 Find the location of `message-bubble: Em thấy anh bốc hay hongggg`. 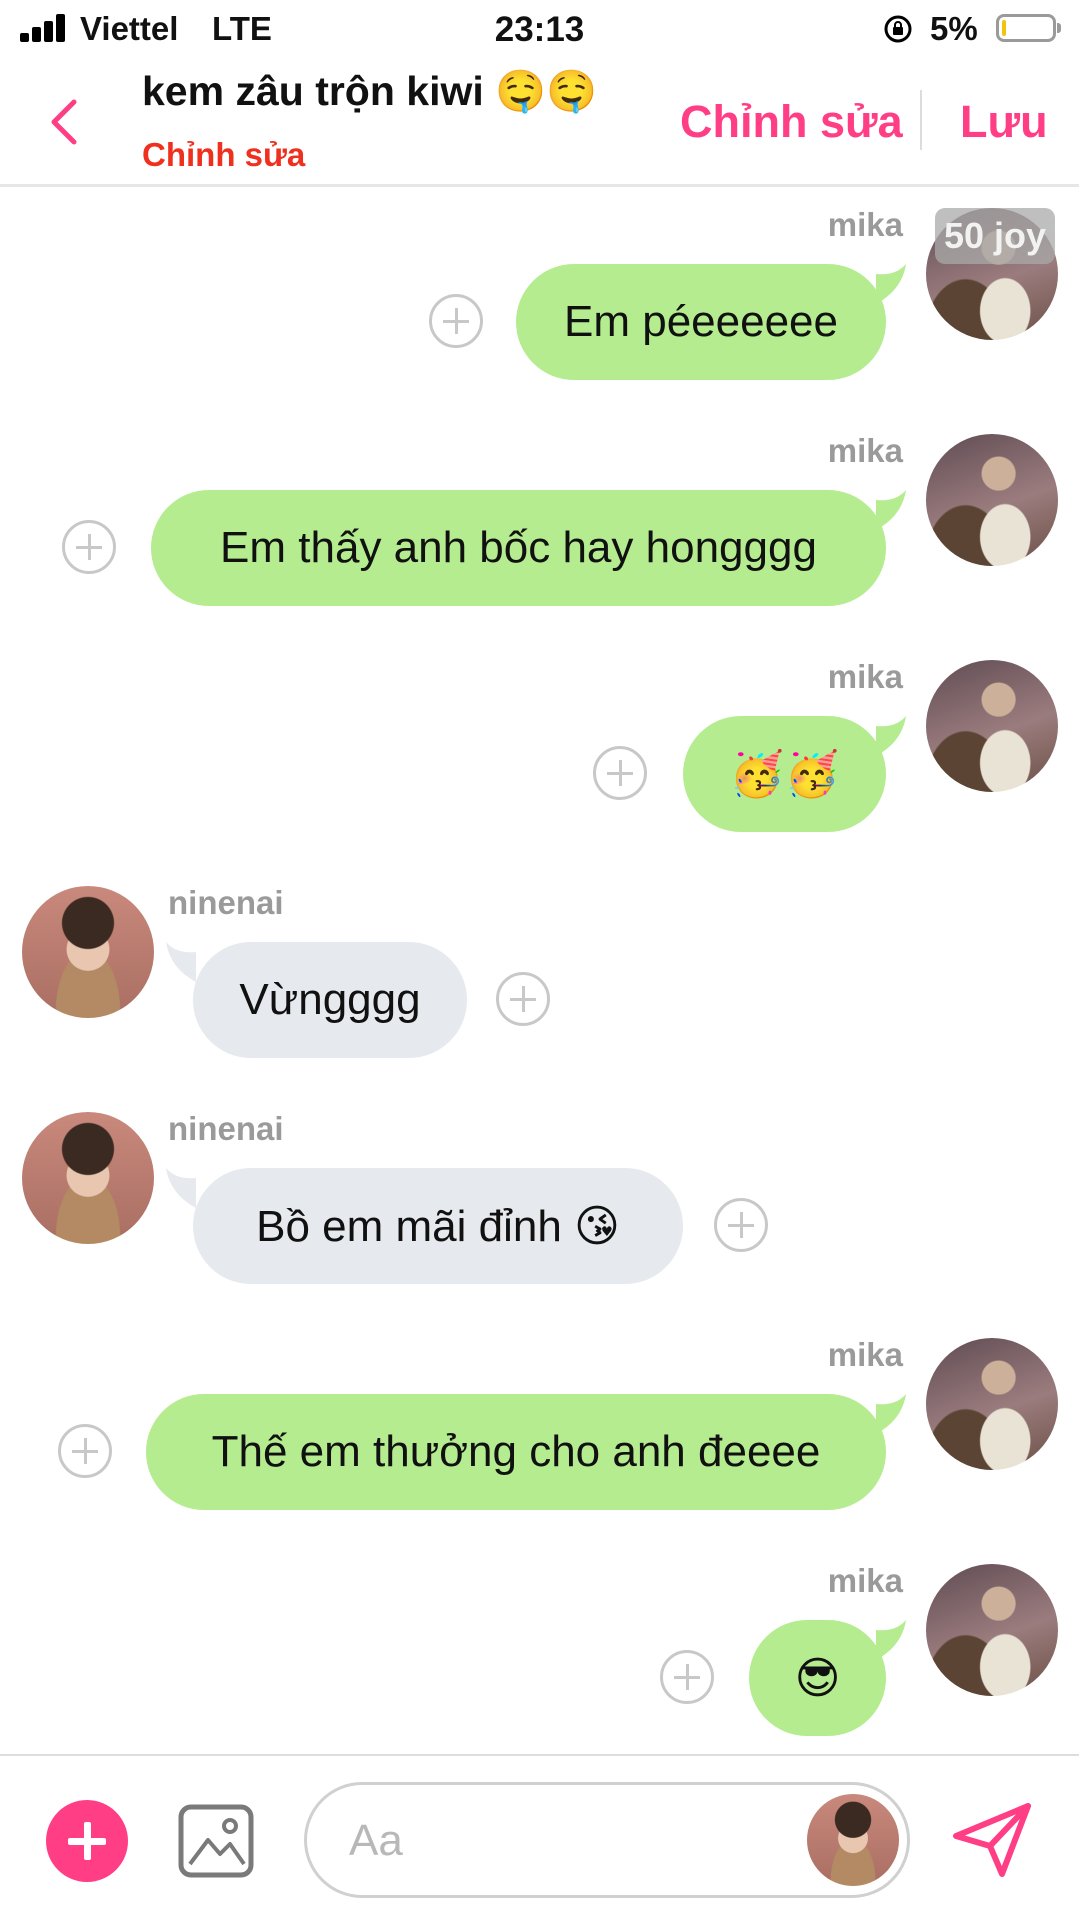

message-bubble: Em thấy anh bốc hay hongggg is located at coordinates (518, 548).